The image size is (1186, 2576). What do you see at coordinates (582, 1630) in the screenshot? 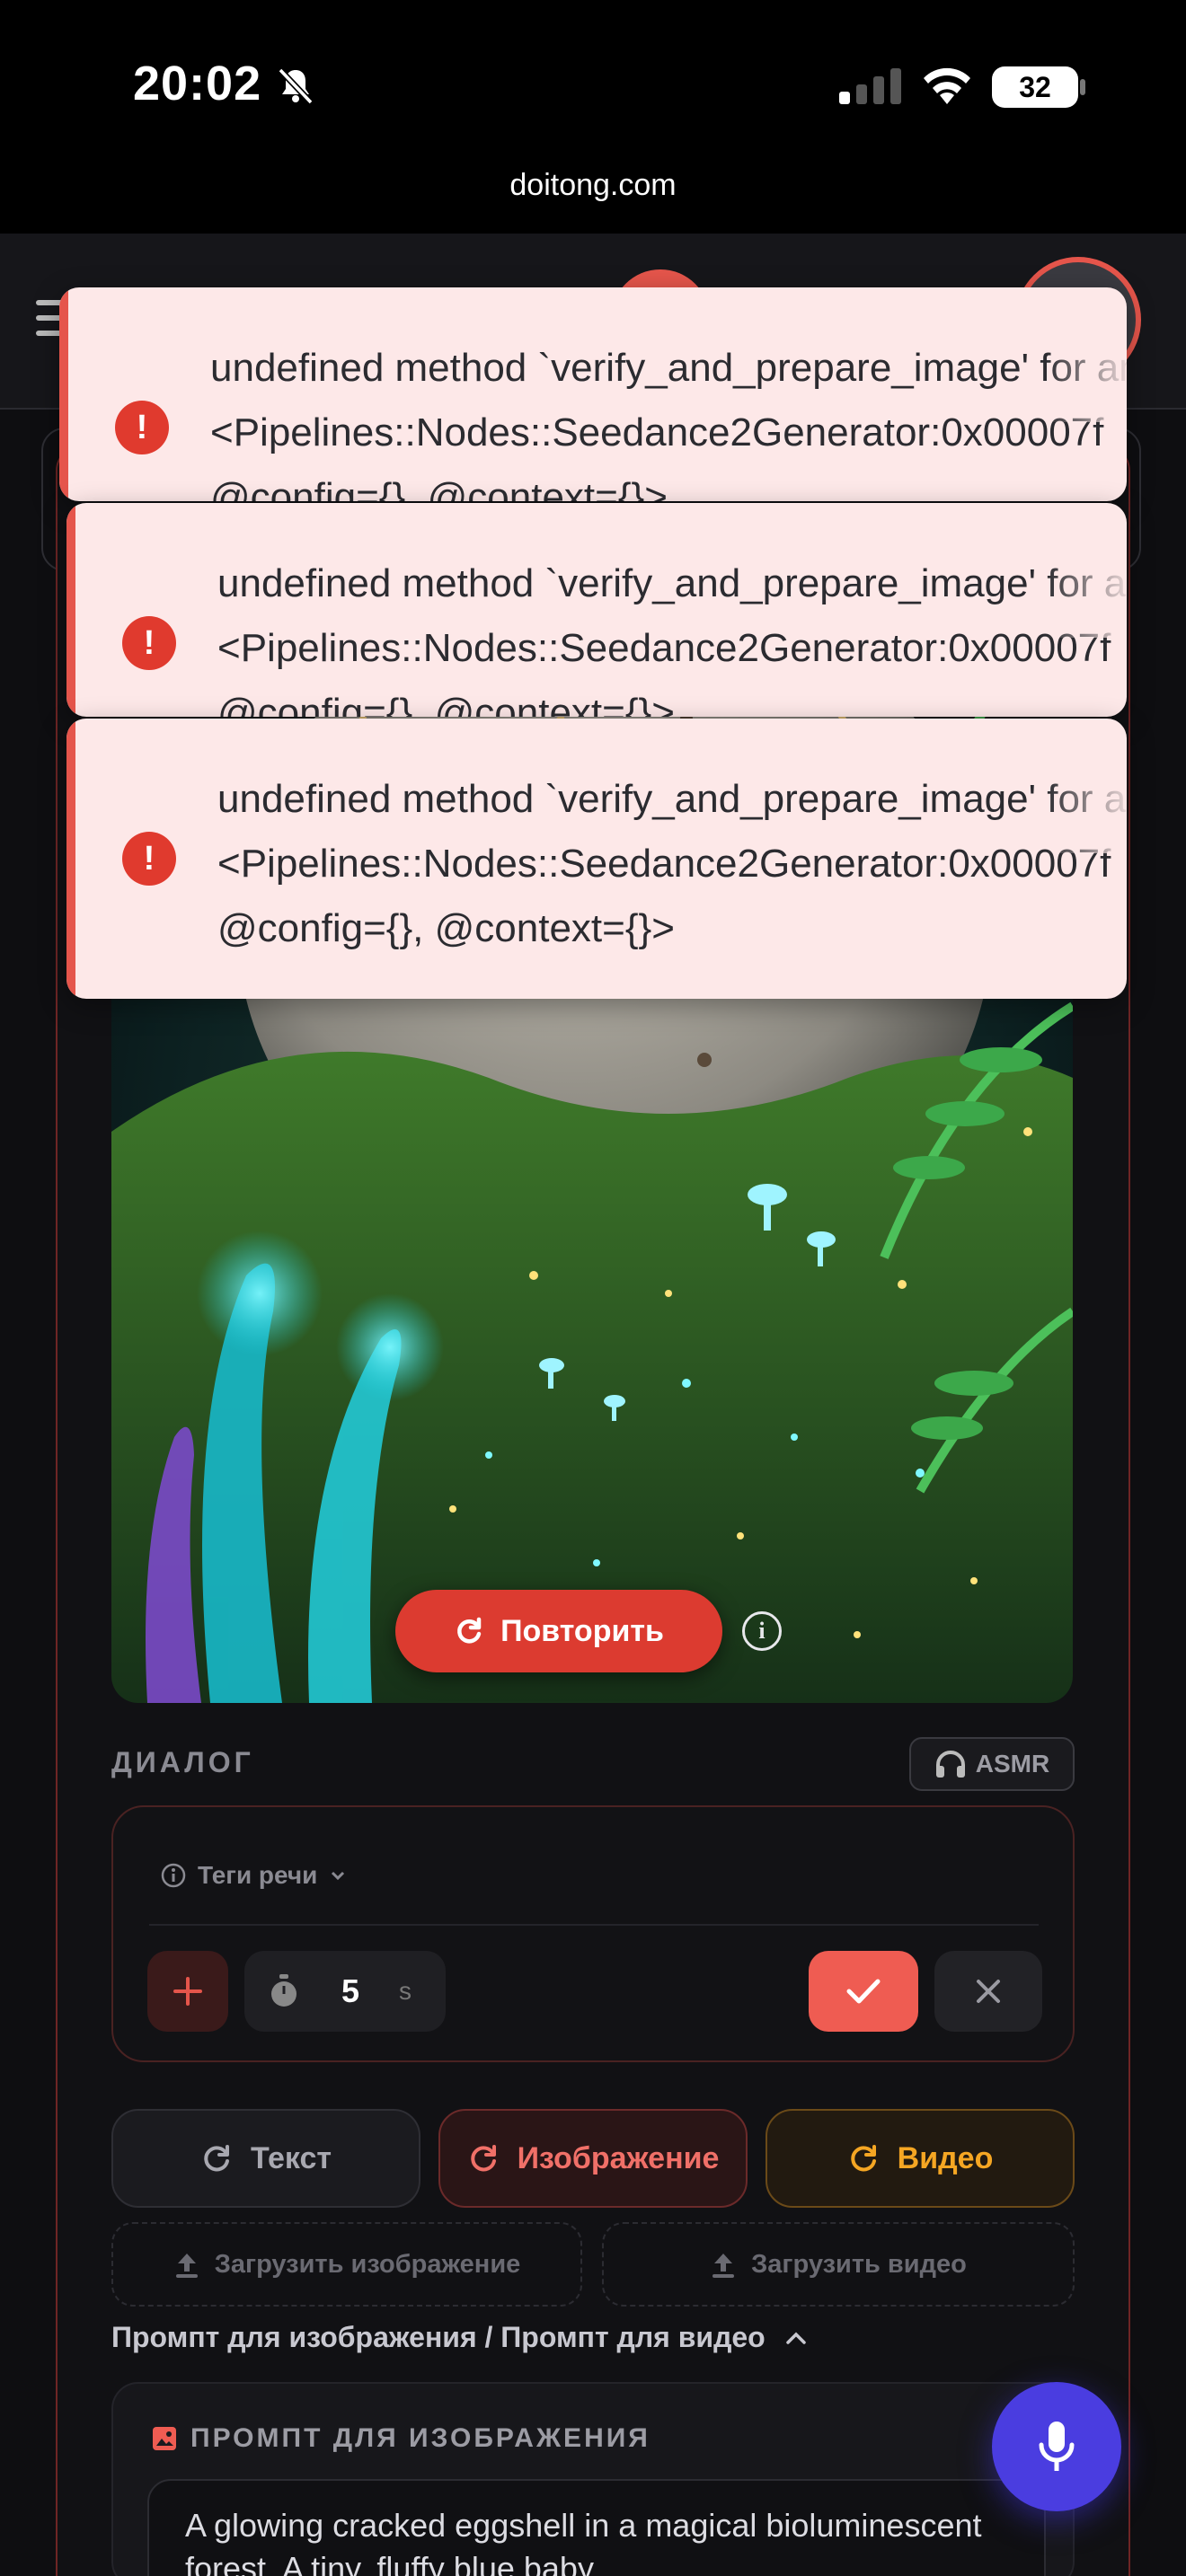
I see `retry-label: Повторить` at bounding box center [582, 1630].